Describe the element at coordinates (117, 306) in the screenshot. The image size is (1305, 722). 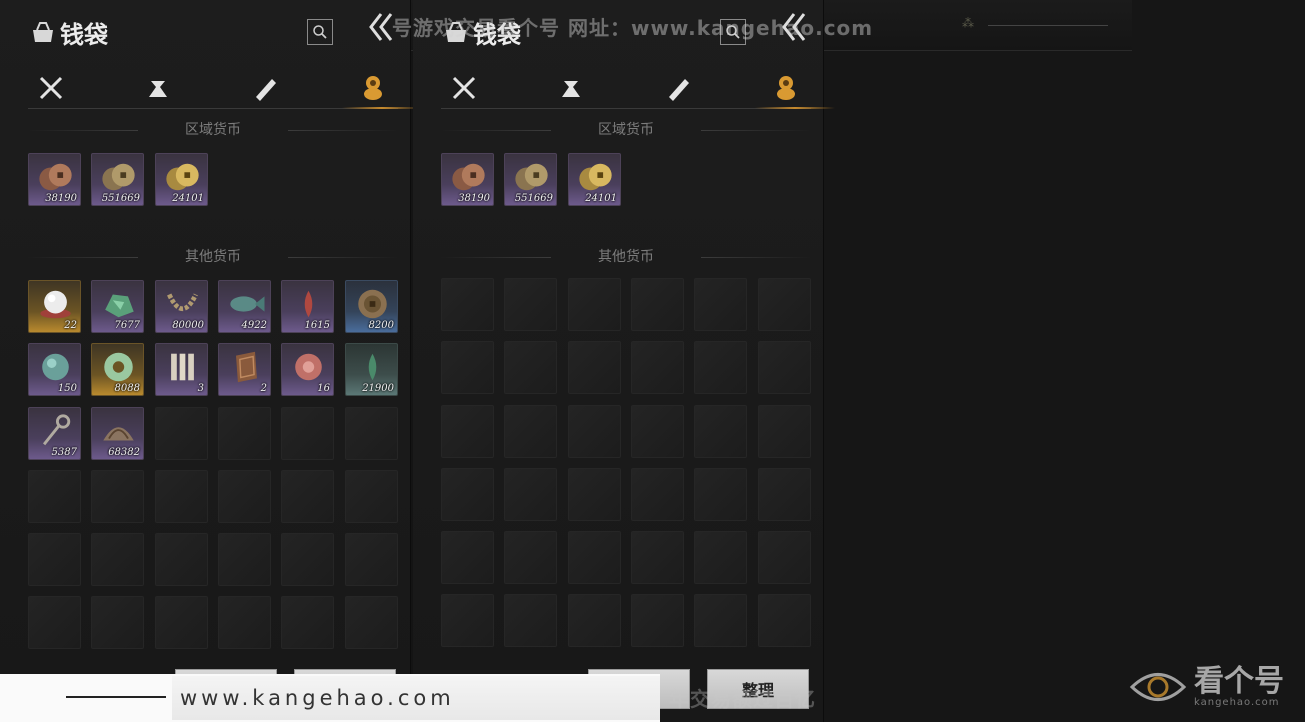
I see `currency-slot: 7677` at that location.